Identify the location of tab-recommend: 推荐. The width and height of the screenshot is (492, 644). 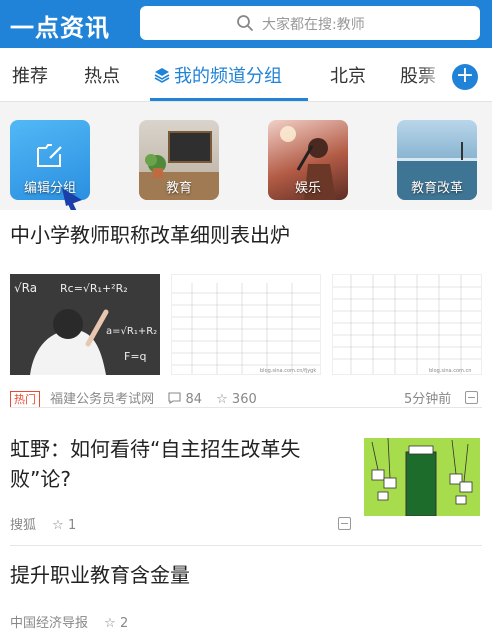
(30, 75).